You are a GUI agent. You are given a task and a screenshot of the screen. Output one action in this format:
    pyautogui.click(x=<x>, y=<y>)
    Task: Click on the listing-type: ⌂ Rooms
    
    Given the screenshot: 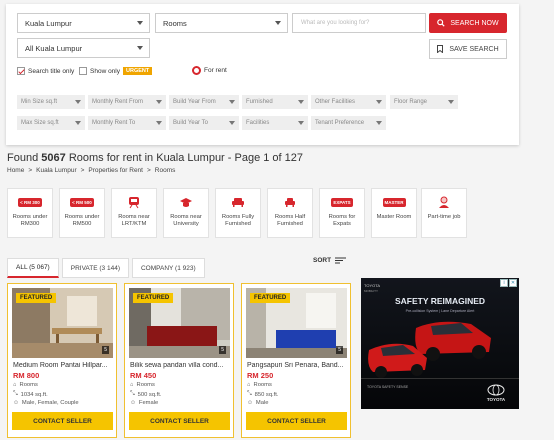 What is the action you would take?
    pyautogui.click(x=142, y=385)
    